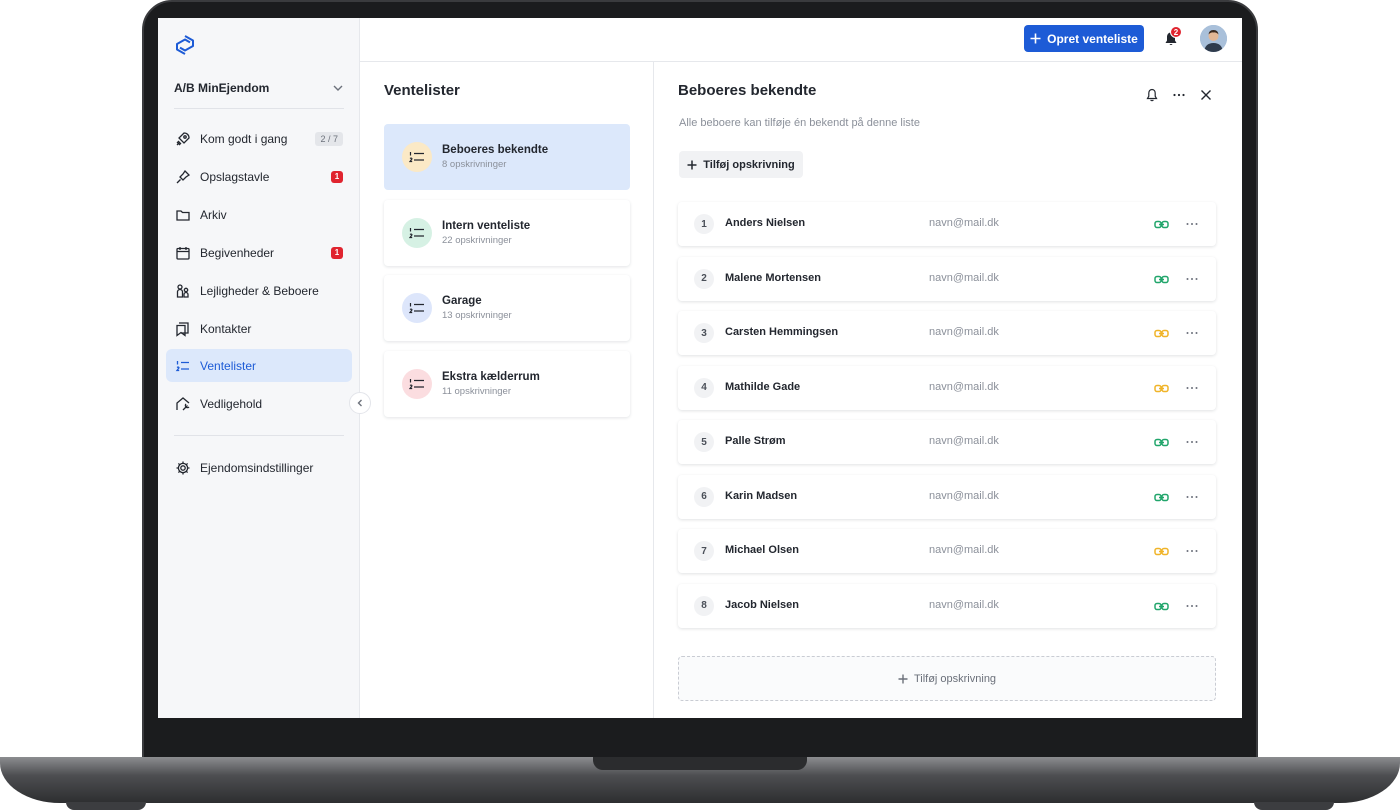 Image resolution: width=1400 pixels, height=812 pixels. I want to click on waitlist-entry-row: 5 Palle Strøm navn@mail.dk, so click(947, 442).